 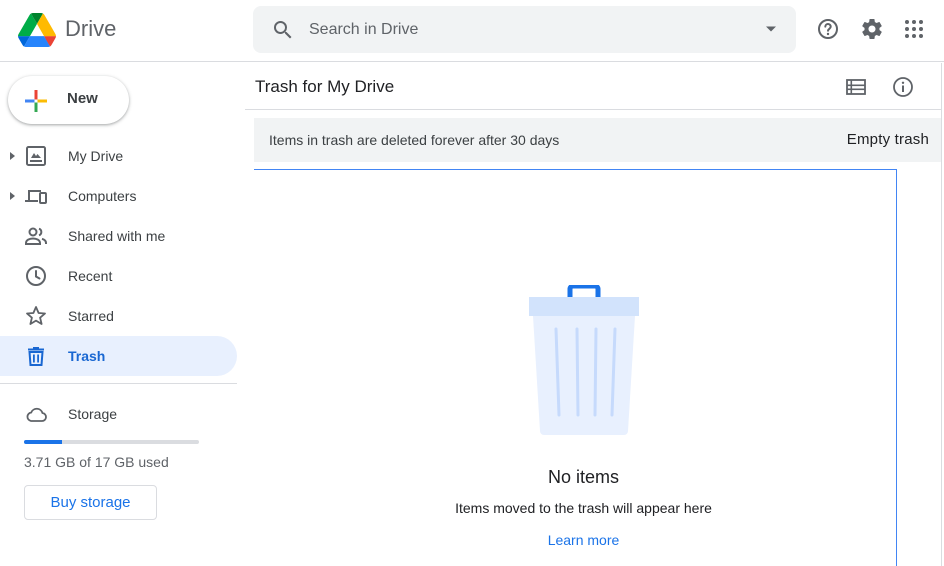 I want to click on computers-icon, so click(x=36, y=197).